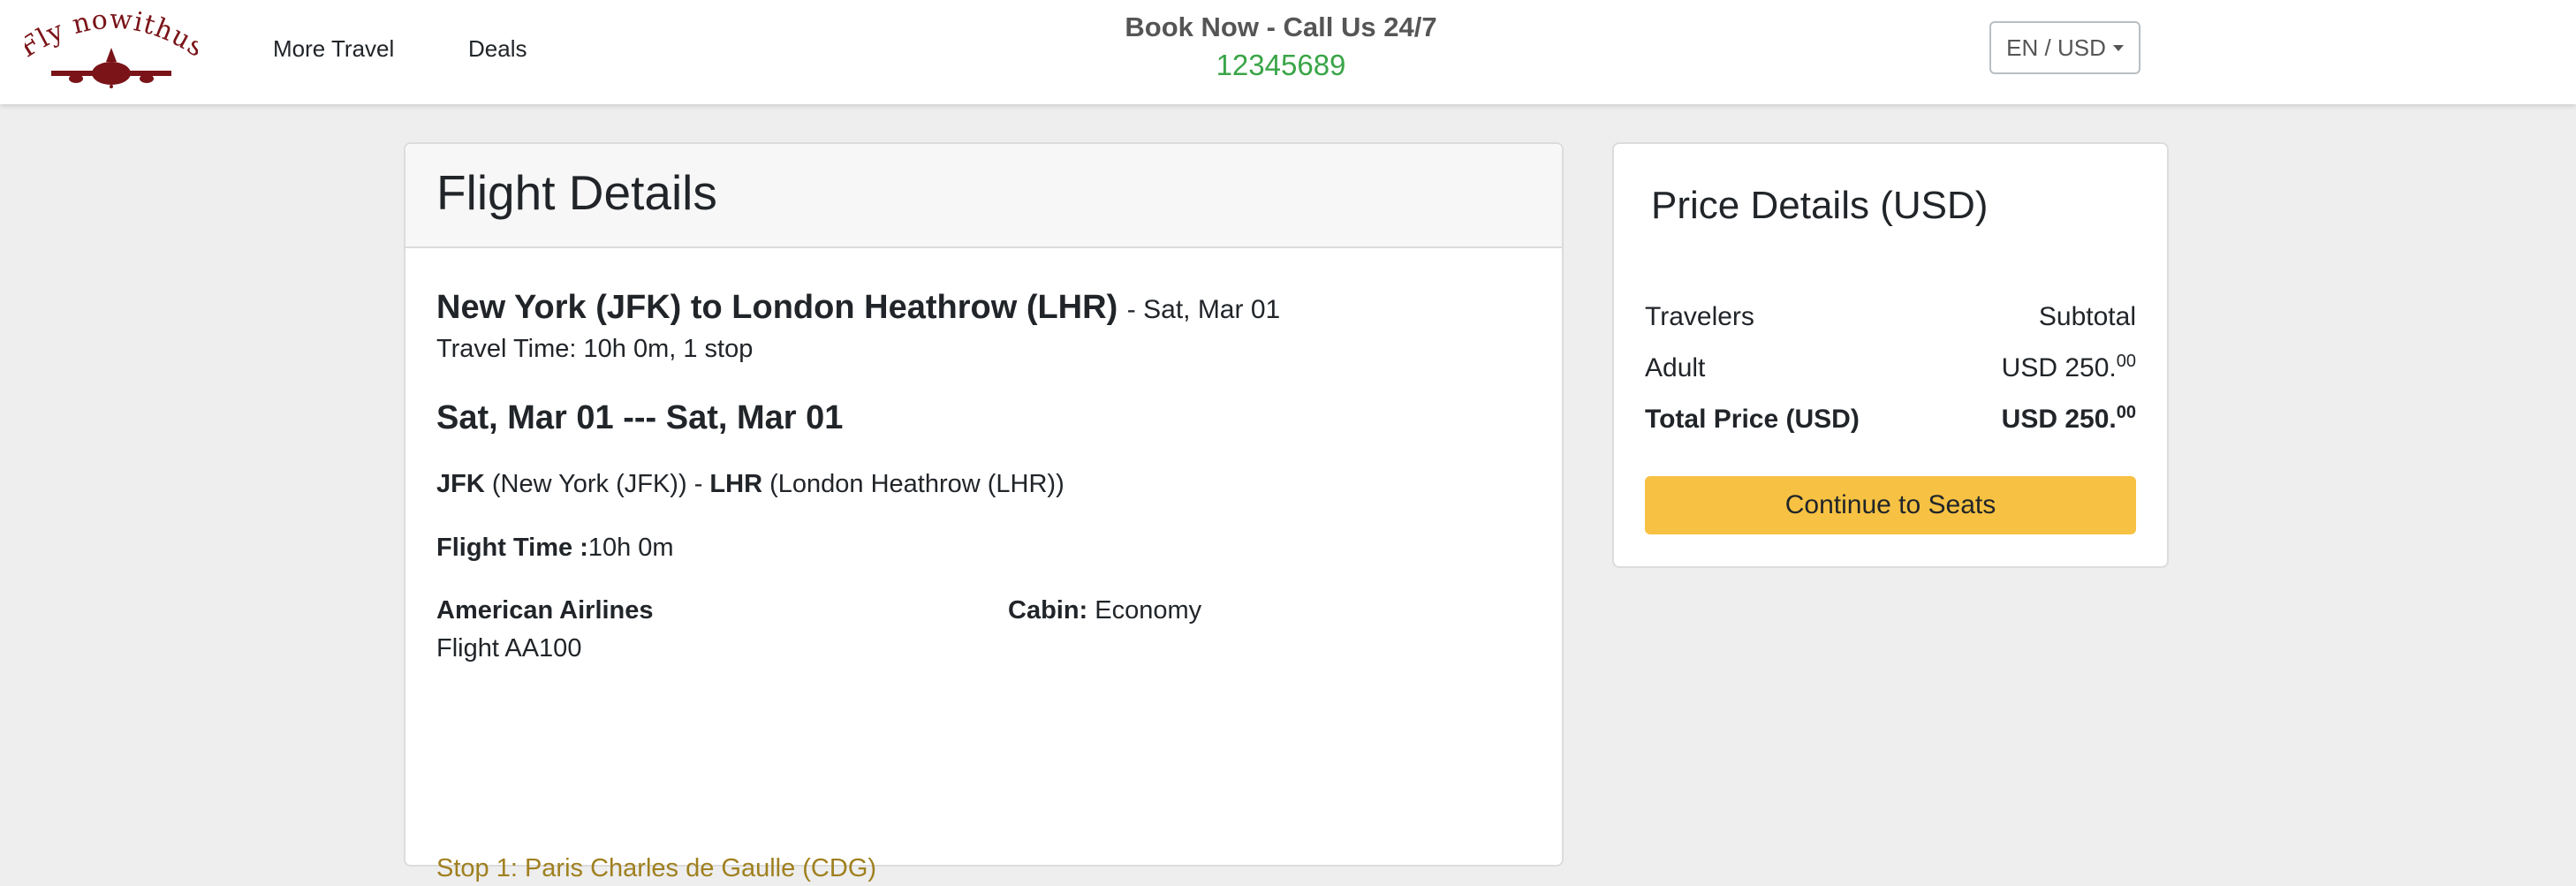 Image resolution: width=2576 pixels, height=886 pixels. Describe the element at coordinates (509, 648) in the screenshot. I see `flight-number: Flight AA100` at that location.